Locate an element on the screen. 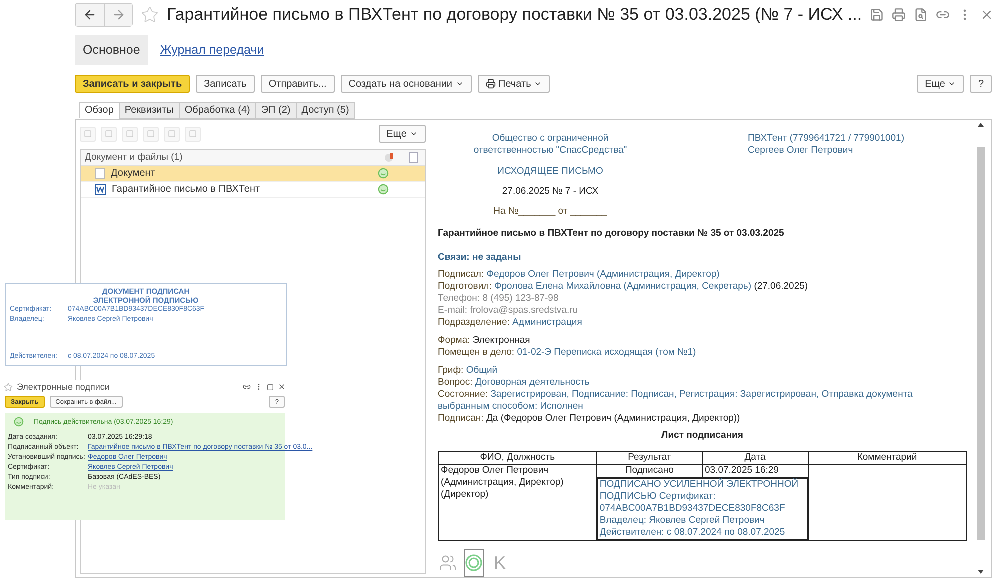  toolbar-button: Записать и закрыть is located at coordinates (132, 84).